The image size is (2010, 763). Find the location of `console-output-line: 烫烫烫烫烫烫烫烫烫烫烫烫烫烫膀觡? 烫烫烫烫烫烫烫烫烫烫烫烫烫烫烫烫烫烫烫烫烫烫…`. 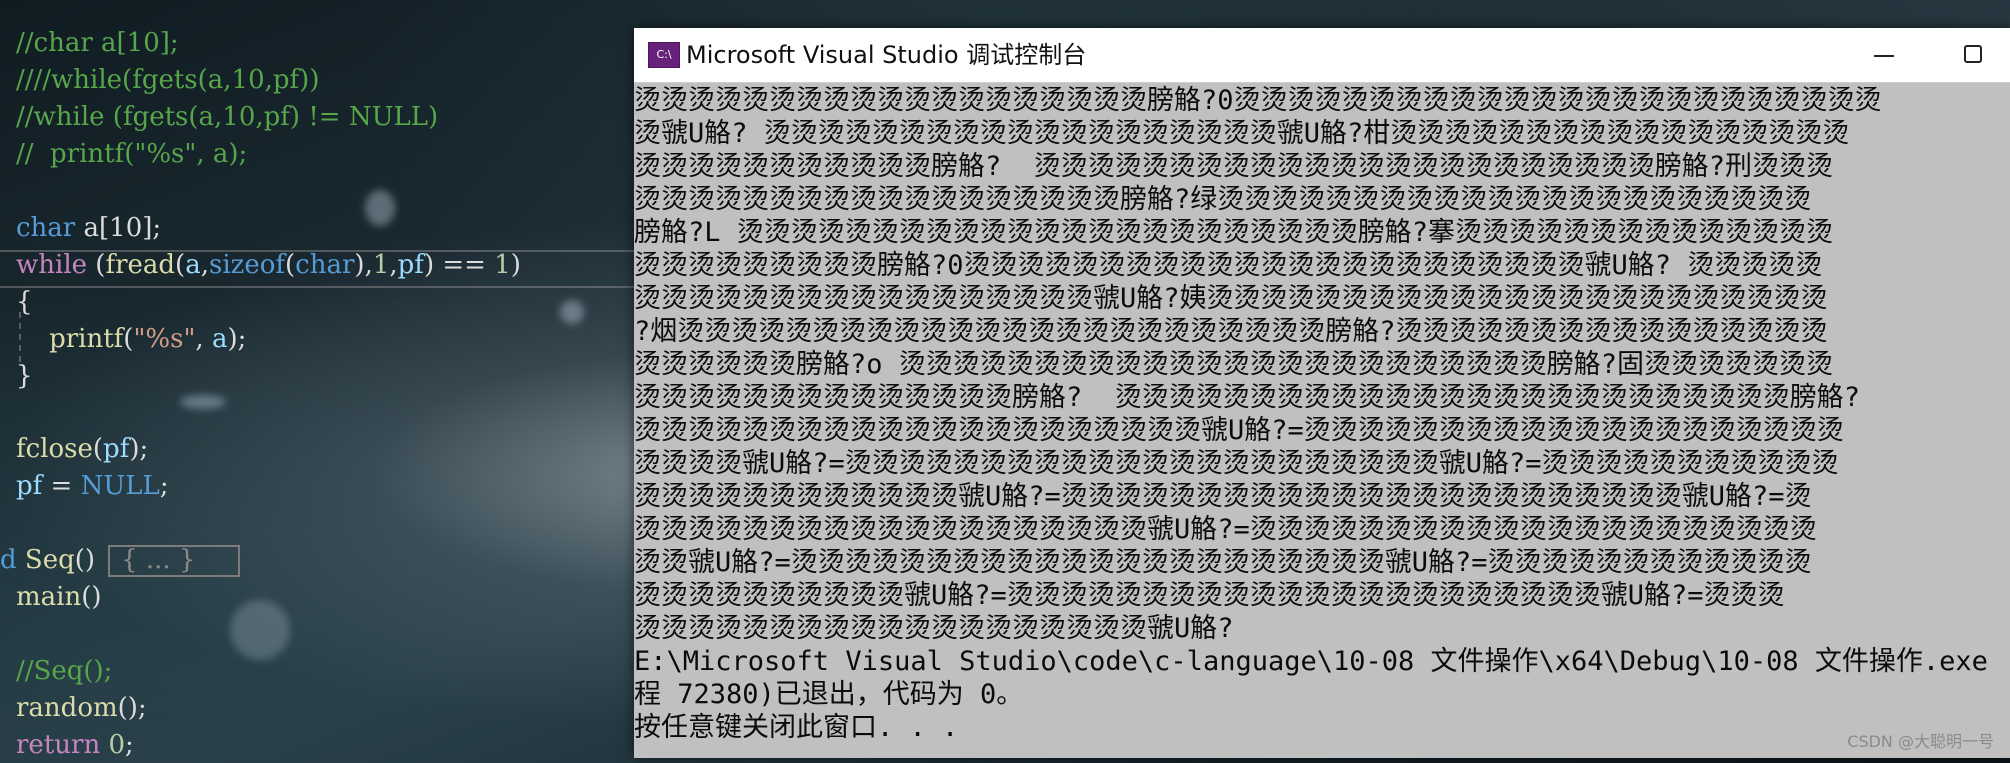

console-output-line: 烫烫烫烫烫烫烫烫烫烫烫烫烫烫膀觡? 烫烫烫烫烫烫烫烫烫烫烫烫烫烫烫烫烫烫烫烫烫烫… is located at coordinates (1247, 397).